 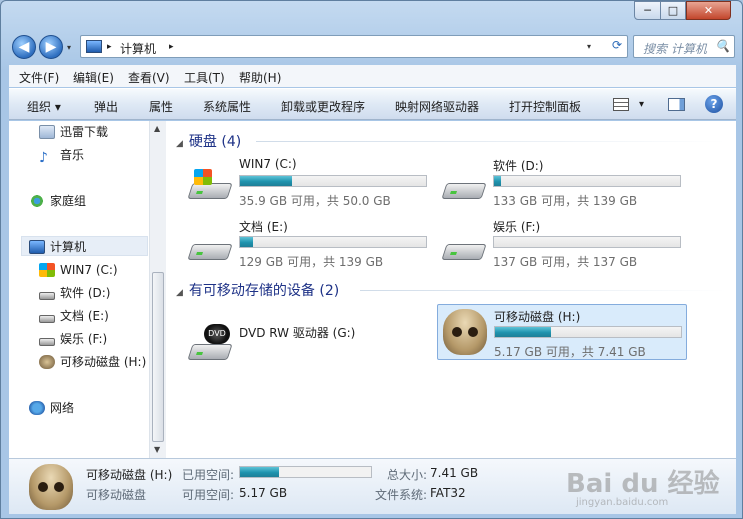 What do you see at coordinates (407, 475) in the screenshot?
I see `details-total-label: 总大小:` at bounding box center [407, 475].